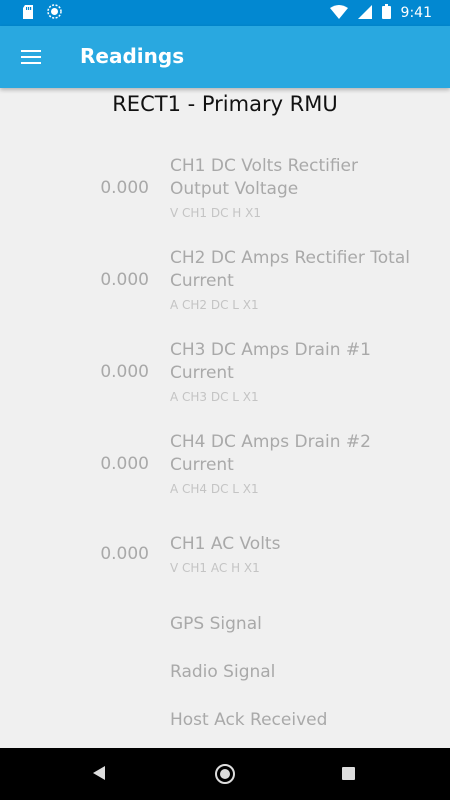 This screenshot has width=450, height=800. I want to click on signal-name: Host Ack Received, so click(249, 720).